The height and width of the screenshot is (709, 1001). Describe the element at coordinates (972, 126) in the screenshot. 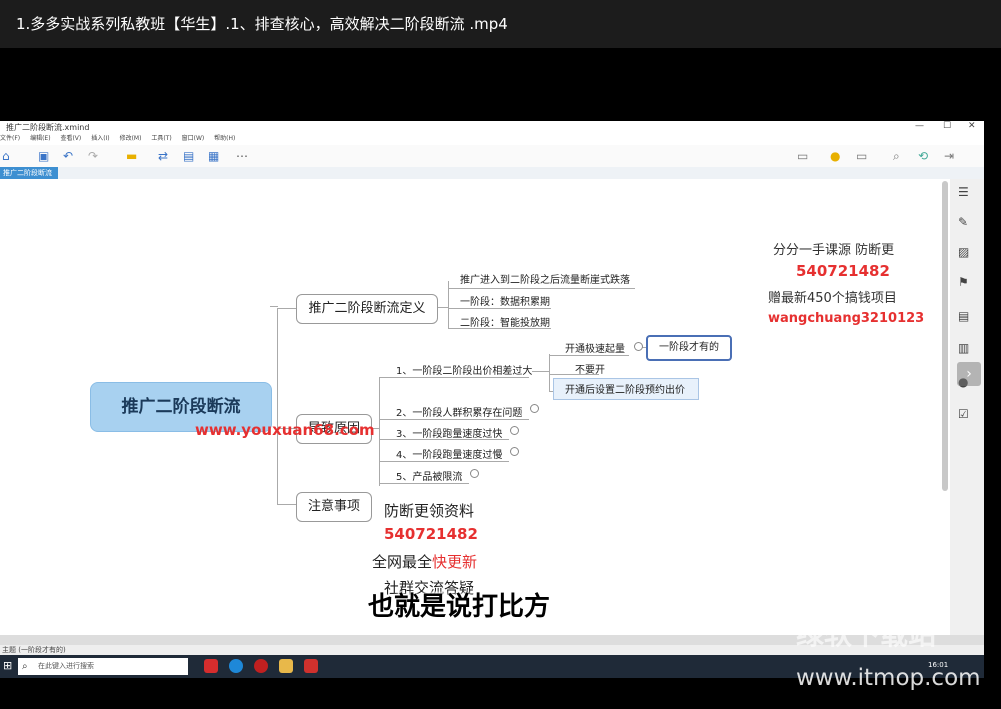

I see `close-icon: ✕` at that location.